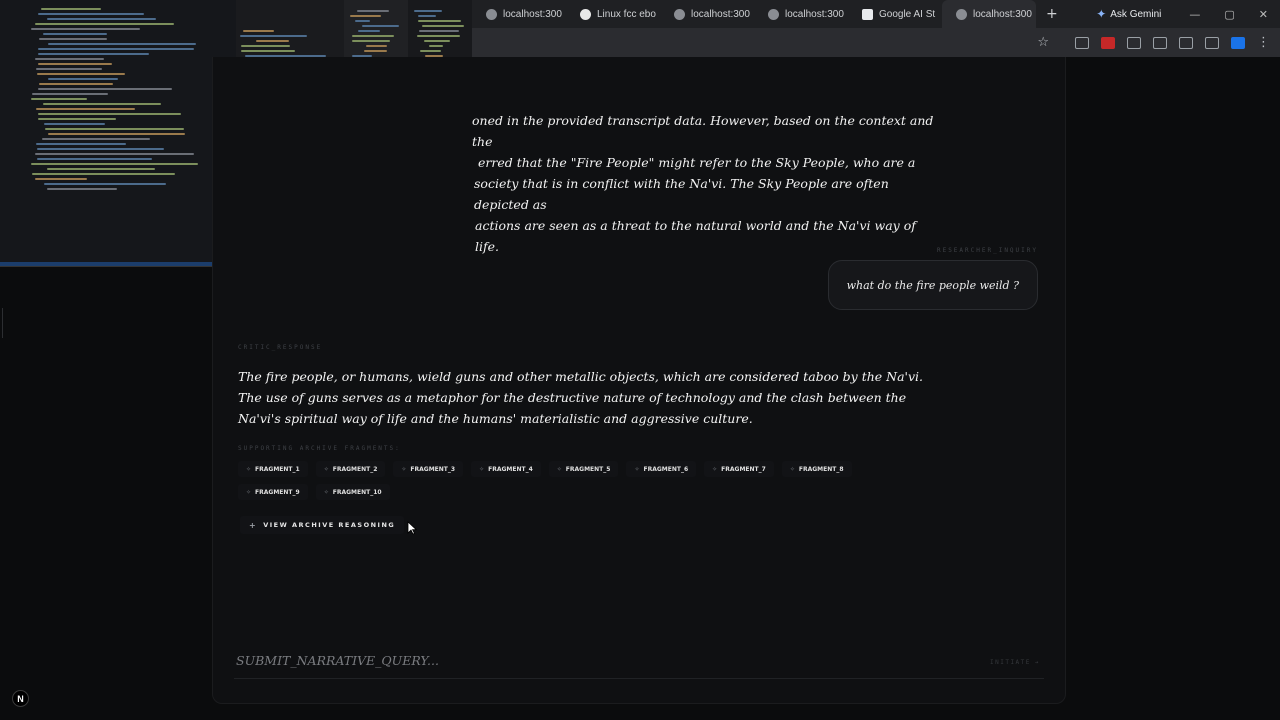  Describe the element at coordinates (1263, 14) in the screenshot. I see `window-close-icon: ✕` at that location.